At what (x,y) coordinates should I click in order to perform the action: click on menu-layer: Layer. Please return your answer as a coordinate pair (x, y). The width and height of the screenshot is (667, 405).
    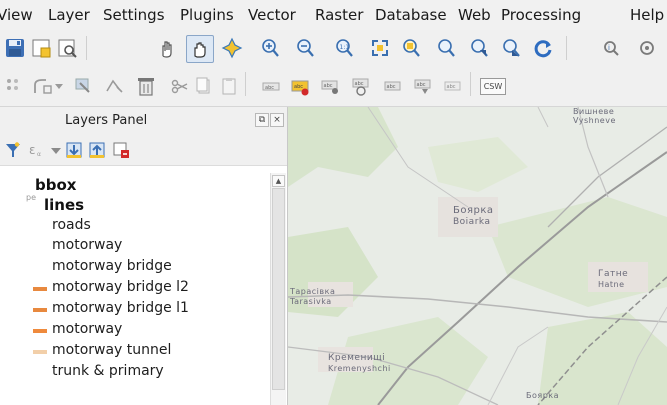
    Looking at the image, I should click on (69, 15).